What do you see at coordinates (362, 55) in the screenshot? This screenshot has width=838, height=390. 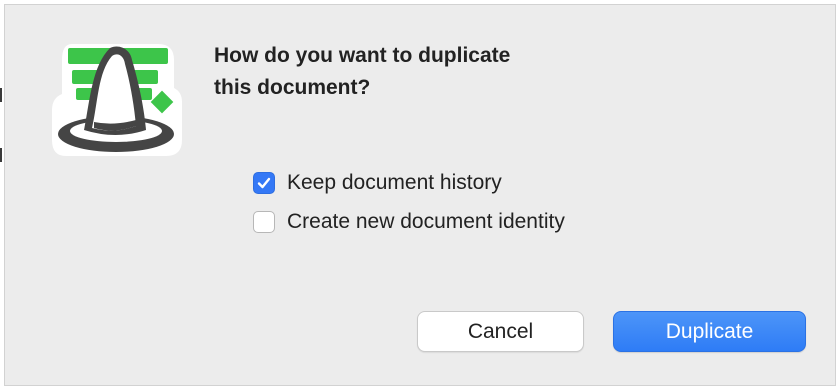 I see `dialog-title-line-1: How do you want to duplicate` at bounding box center [362, 55].